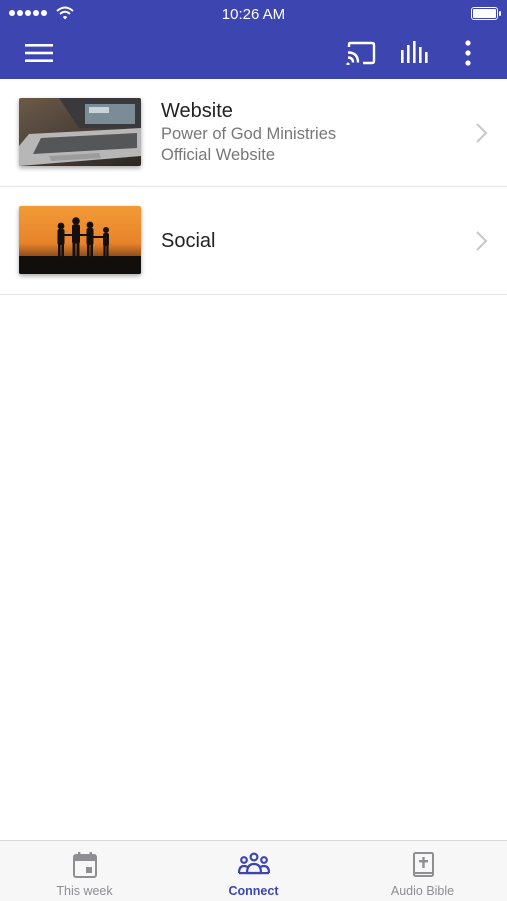  Describe the element at coordinates (39, 53) in the screenshot. I see `hamburger-menu-icon` at that location.